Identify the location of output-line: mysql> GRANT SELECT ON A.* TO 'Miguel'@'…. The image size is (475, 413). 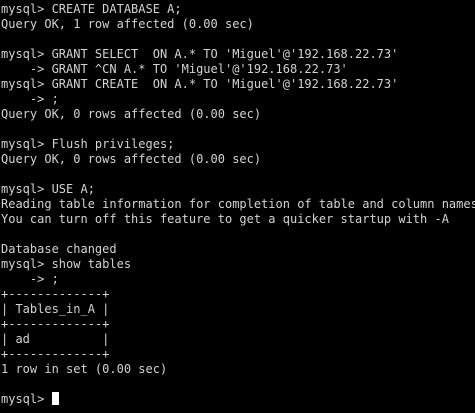
(200, 54).